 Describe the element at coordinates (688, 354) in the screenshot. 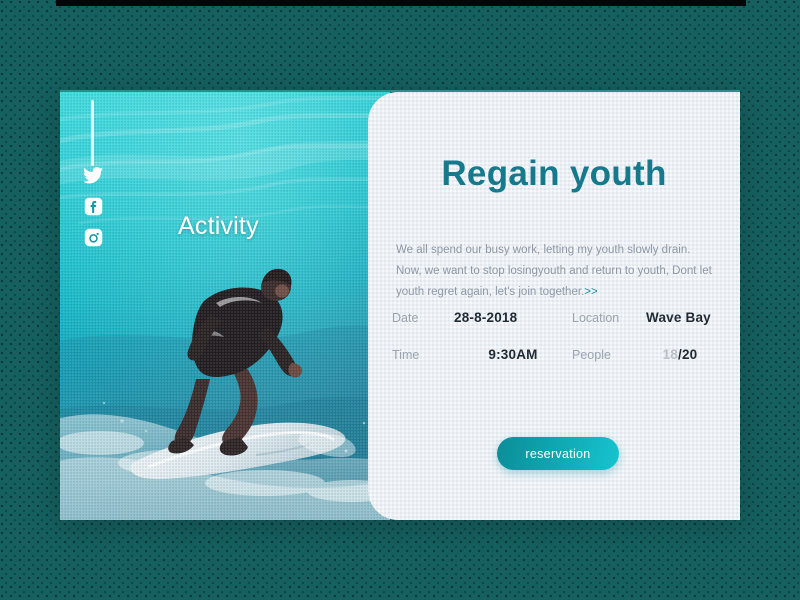

I see `people-capacity: /20` at that location.